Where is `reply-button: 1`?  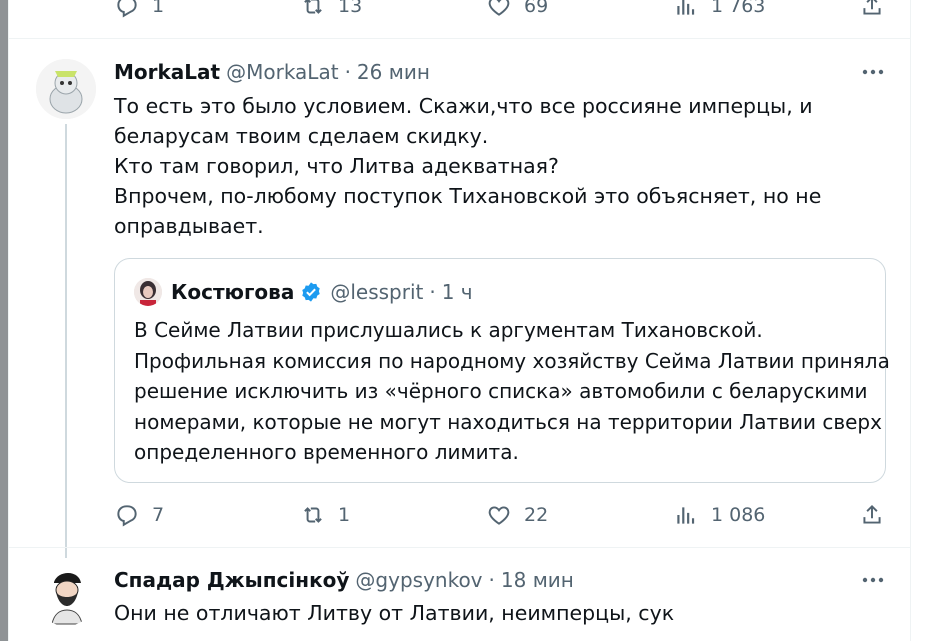 reply-button: 1 is located at coordinates (139, 9).